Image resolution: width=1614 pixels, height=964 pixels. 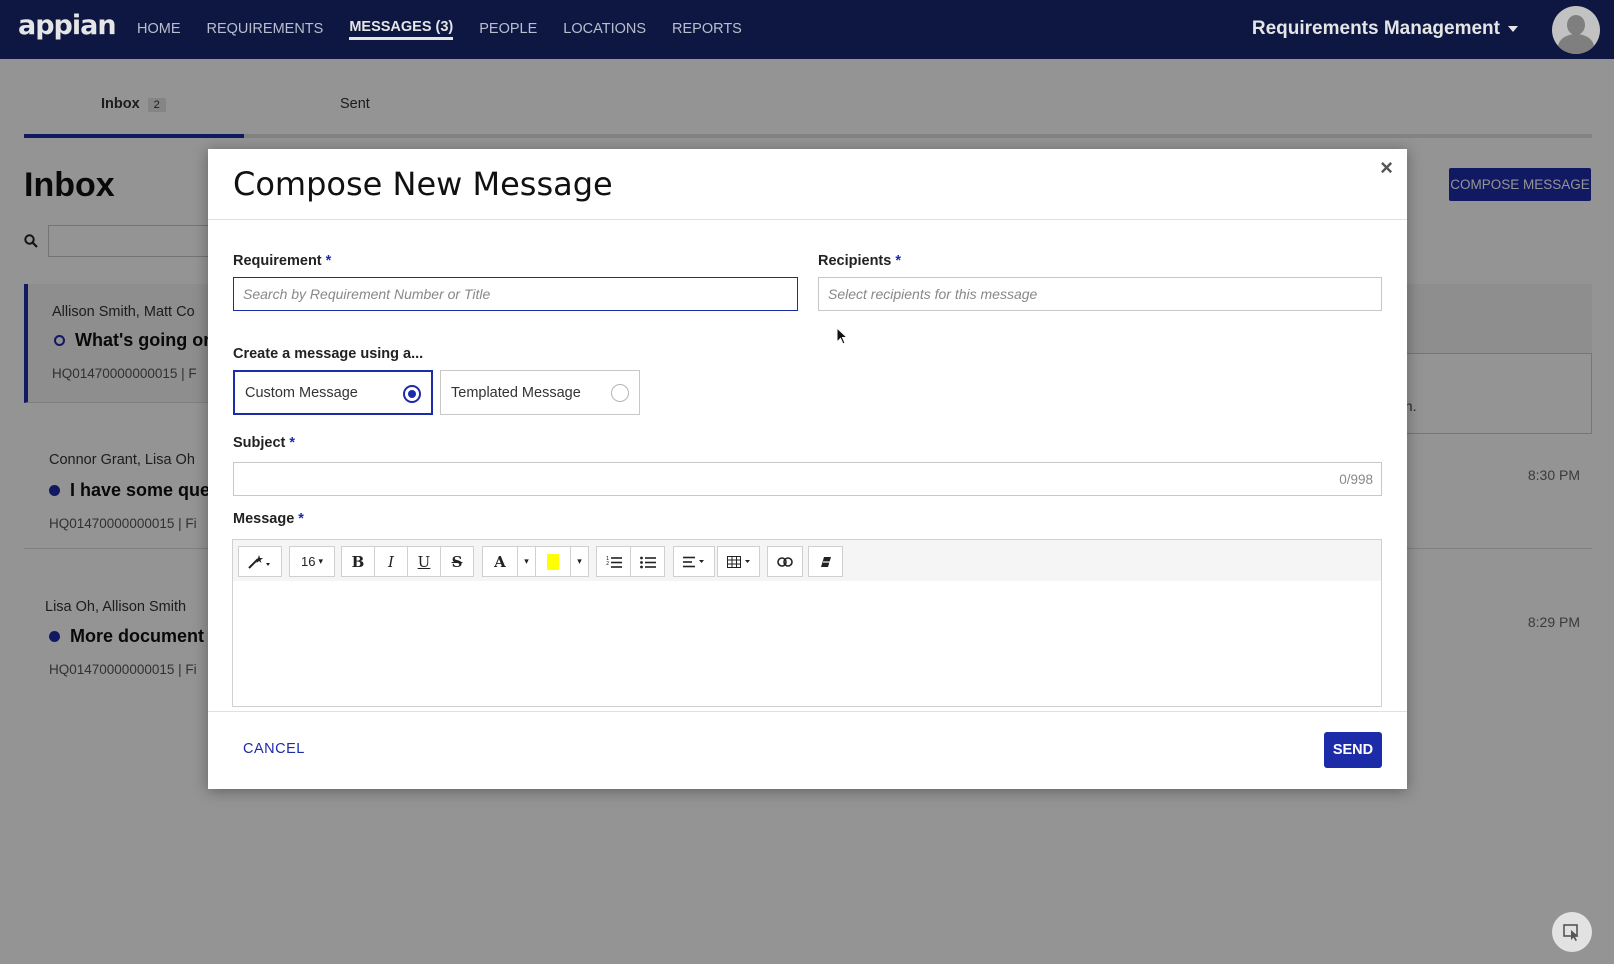 I want to click on message-label-text: Message, so click(x=264, y=519).